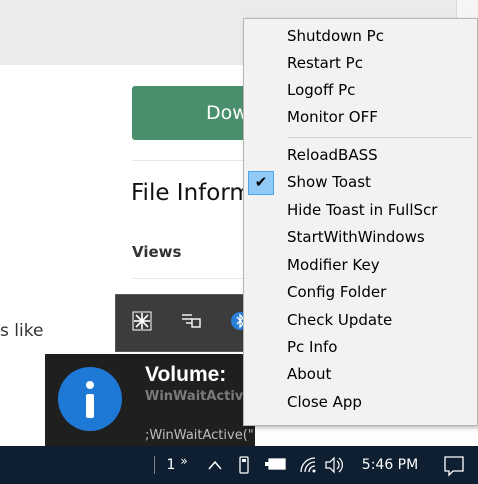 Image resolution: width=478 pixels, height=484 pixels. What do you see at coordinates (186, 374) in the screenshot?
I see `toast-title: Volume:` at bounding box center [186, 374].